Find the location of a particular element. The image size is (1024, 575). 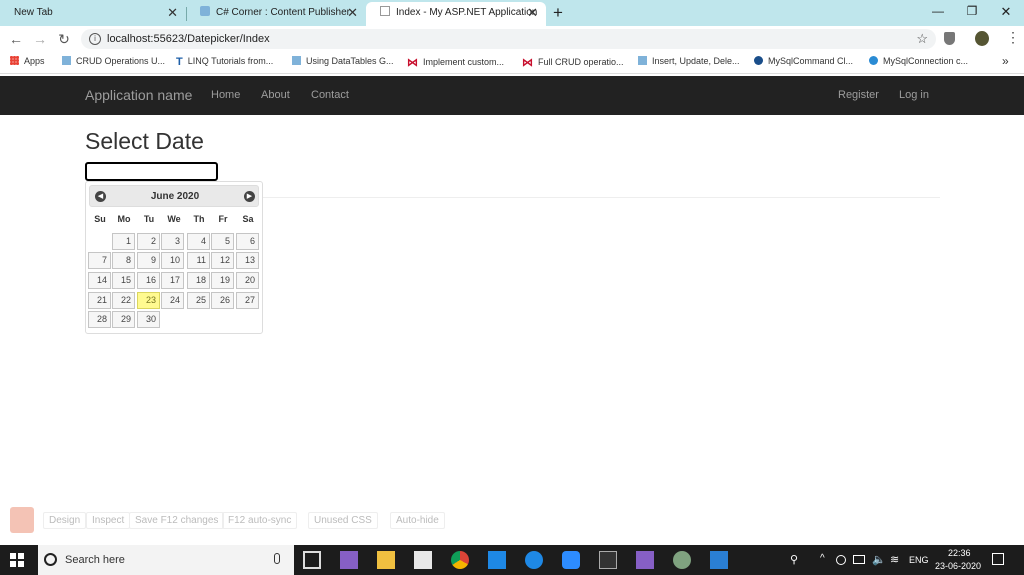

store-icon is located at coordinates (423, 560).